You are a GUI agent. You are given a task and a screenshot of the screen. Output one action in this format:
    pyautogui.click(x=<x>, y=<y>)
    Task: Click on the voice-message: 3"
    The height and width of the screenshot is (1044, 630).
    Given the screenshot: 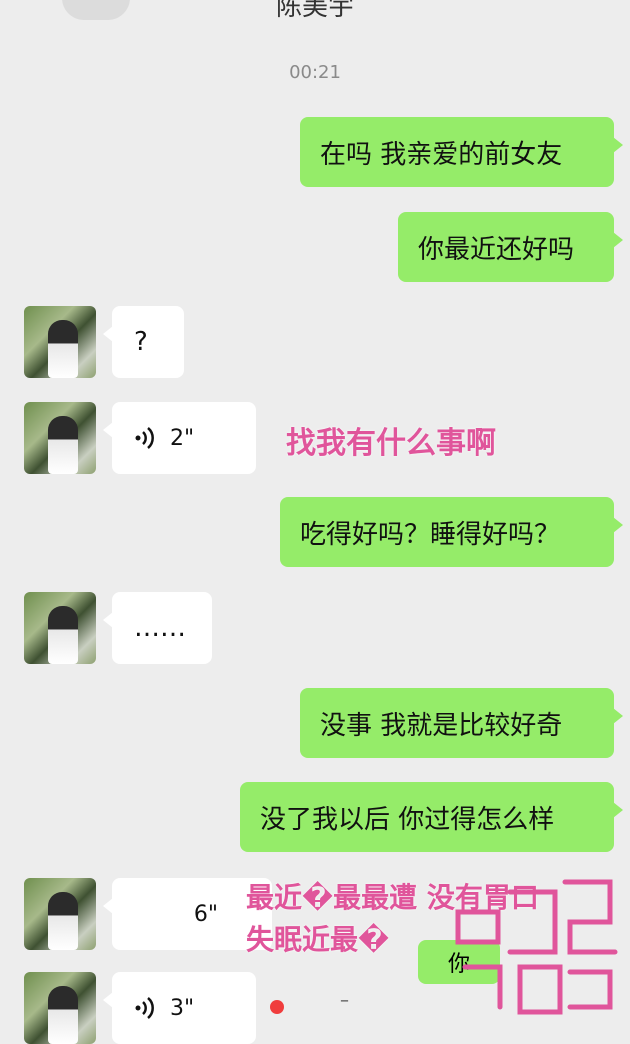 What is the action you would take?
    pyautogui.click(x=179, y=1008)
    